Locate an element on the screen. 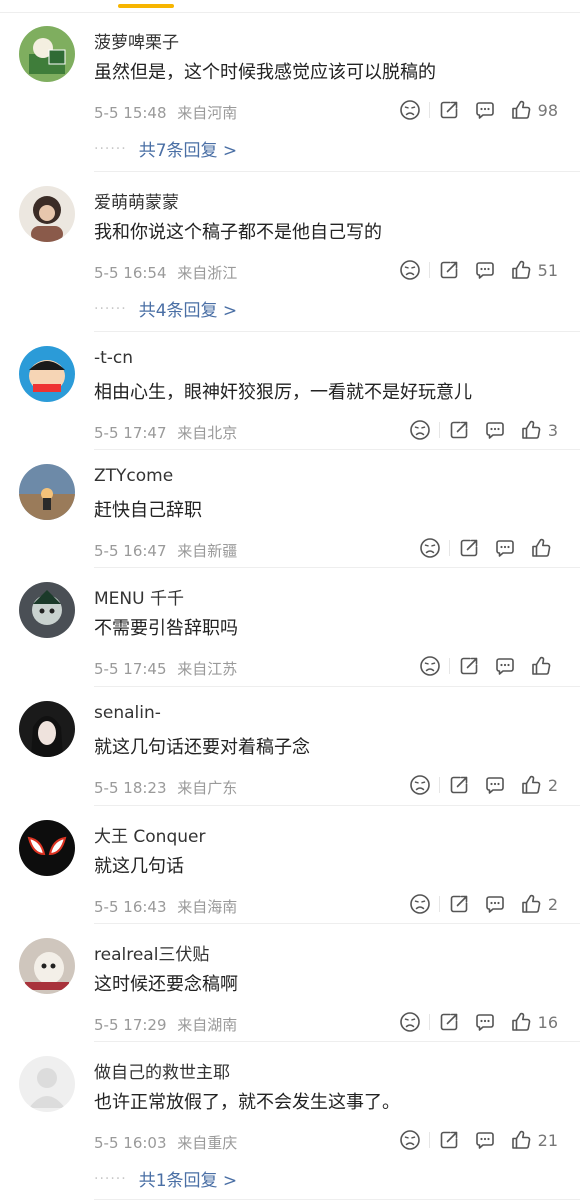 This screenshot has width=580, height=1200. comment-username: ZTYcome is located at coordinates (133, 476).